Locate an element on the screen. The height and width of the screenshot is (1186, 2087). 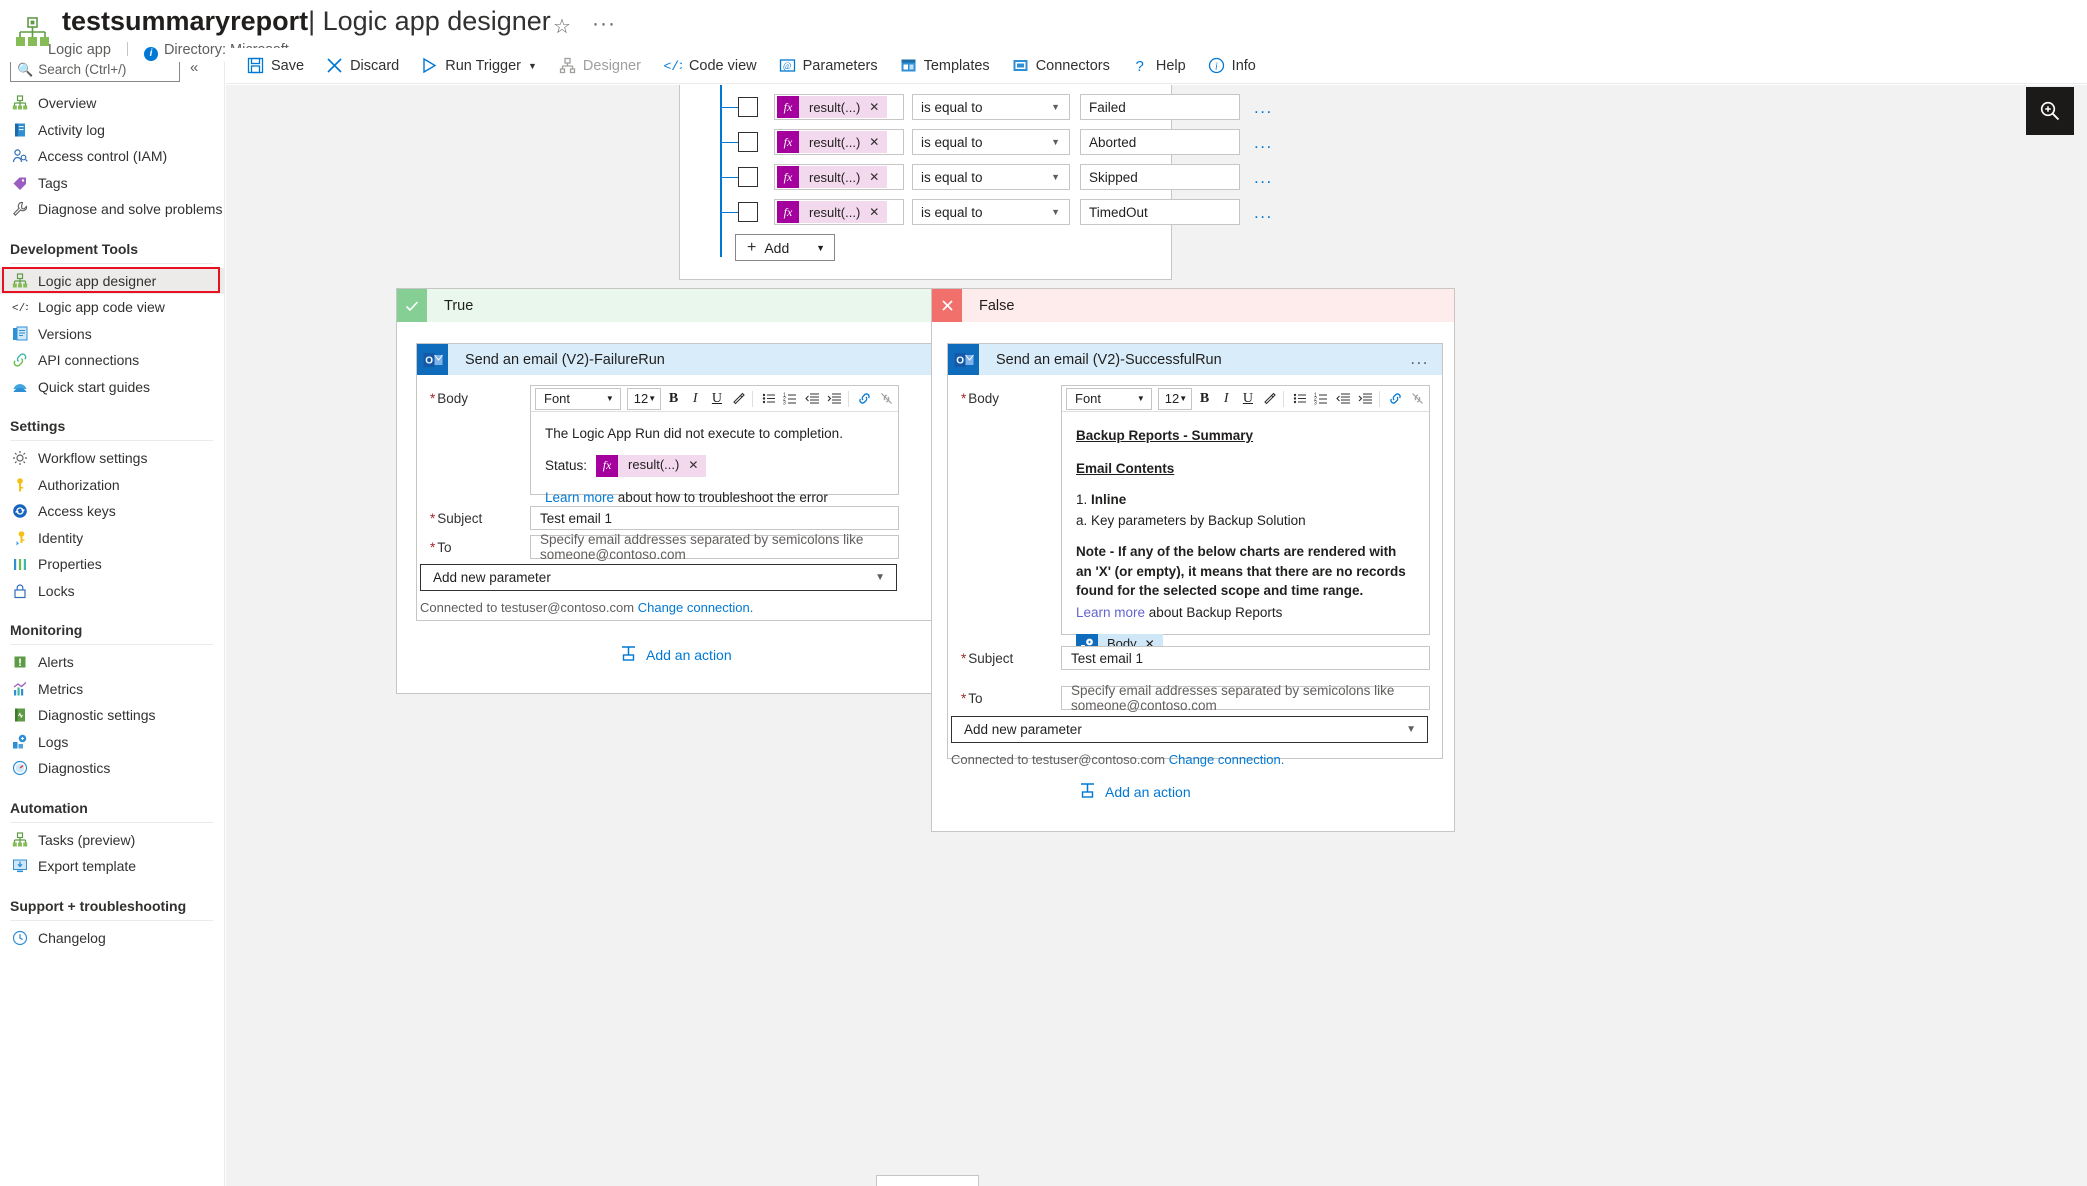
toolbar-help-button: ? Help is located at coordinates (1159, 66).